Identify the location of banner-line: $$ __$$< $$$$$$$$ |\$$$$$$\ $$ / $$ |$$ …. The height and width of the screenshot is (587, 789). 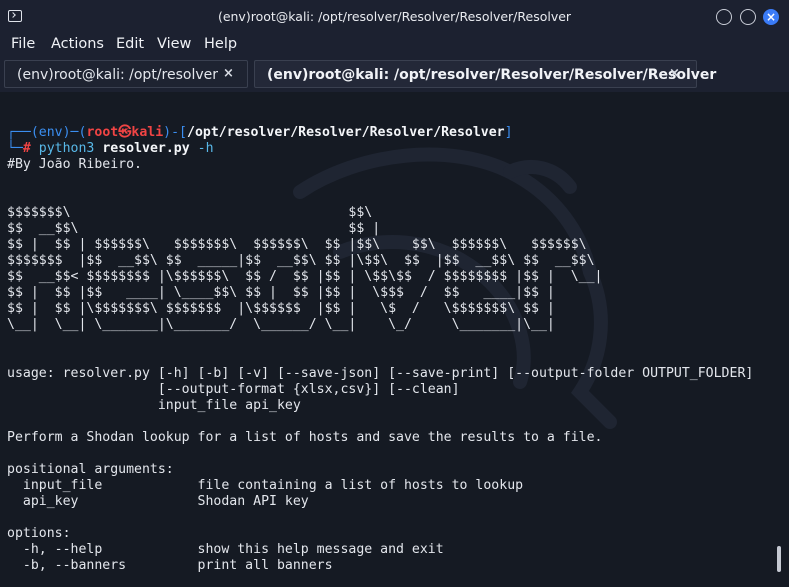
(305, 276).